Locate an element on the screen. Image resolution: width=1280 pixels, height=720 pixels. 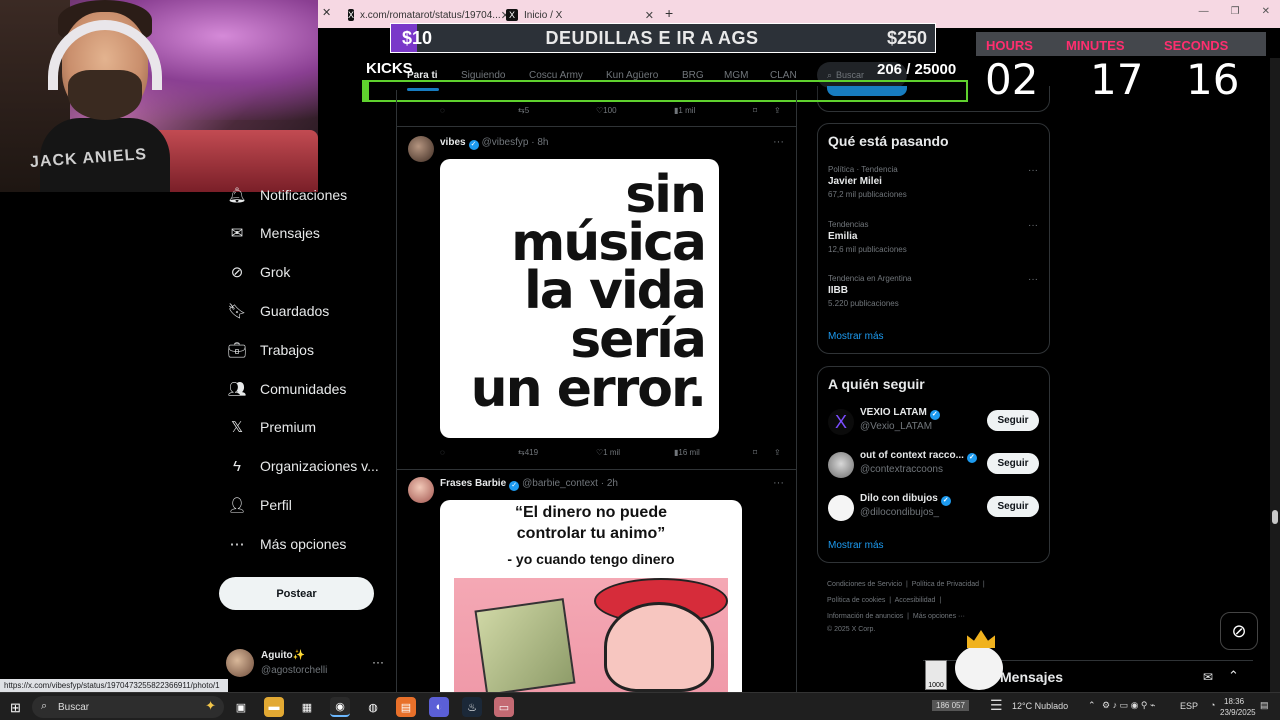
scrollbar-thumb is located at coordinates (1275, 517).